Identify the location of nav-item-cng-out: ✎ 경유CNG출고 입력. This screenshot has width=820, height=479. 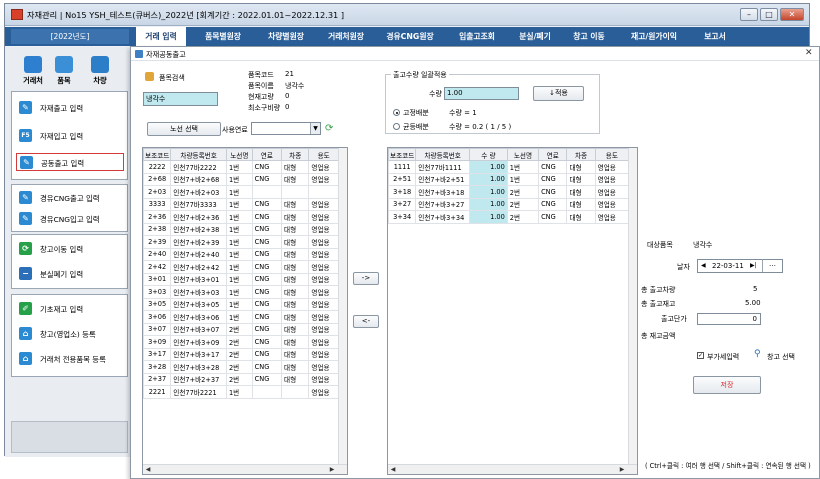
(70, 198).